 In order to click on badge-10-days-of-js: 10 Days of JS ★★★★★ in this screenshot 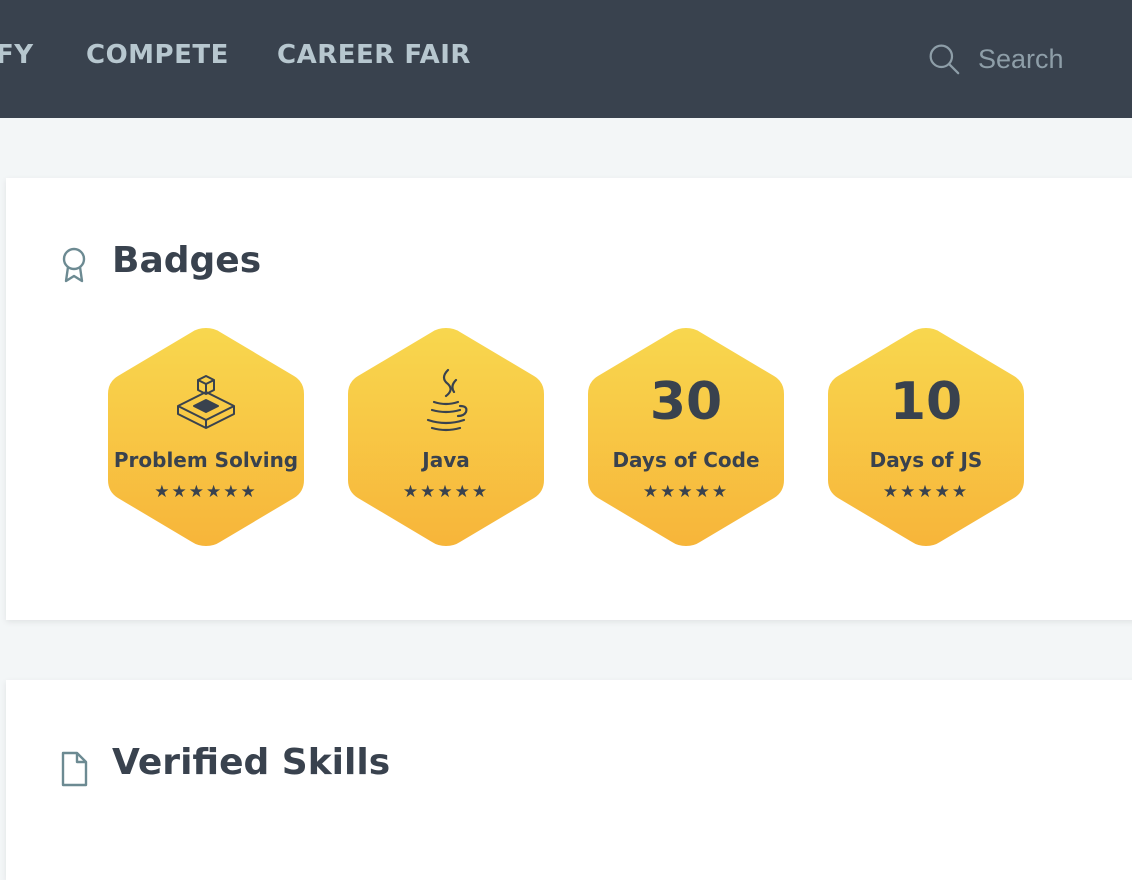, I will do `click(926, 437)`.